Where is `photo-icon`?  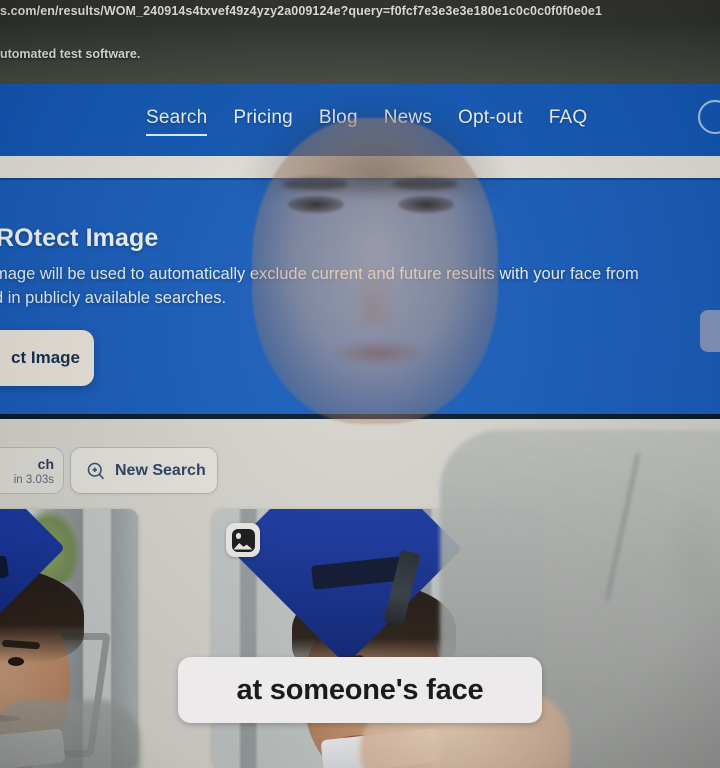 photo-icon is located at coordinates (243, 540).